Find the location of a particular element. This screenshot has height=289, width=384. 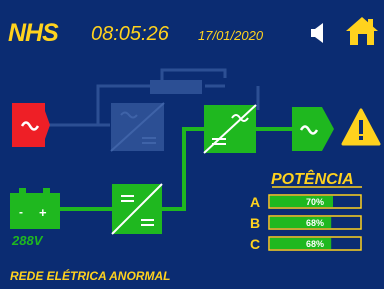

power-phase-row: A 70% is located at coordinates (306, 202).